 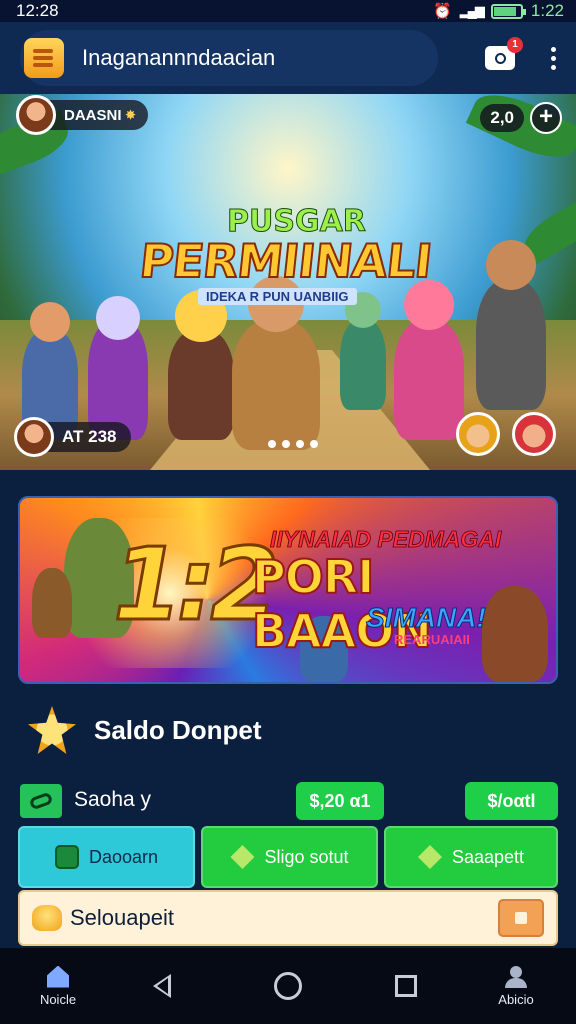 What do you see at coordinates (293, 444) in the screenshot?
I see `carousel-dots` at bounding box center [293, 444].